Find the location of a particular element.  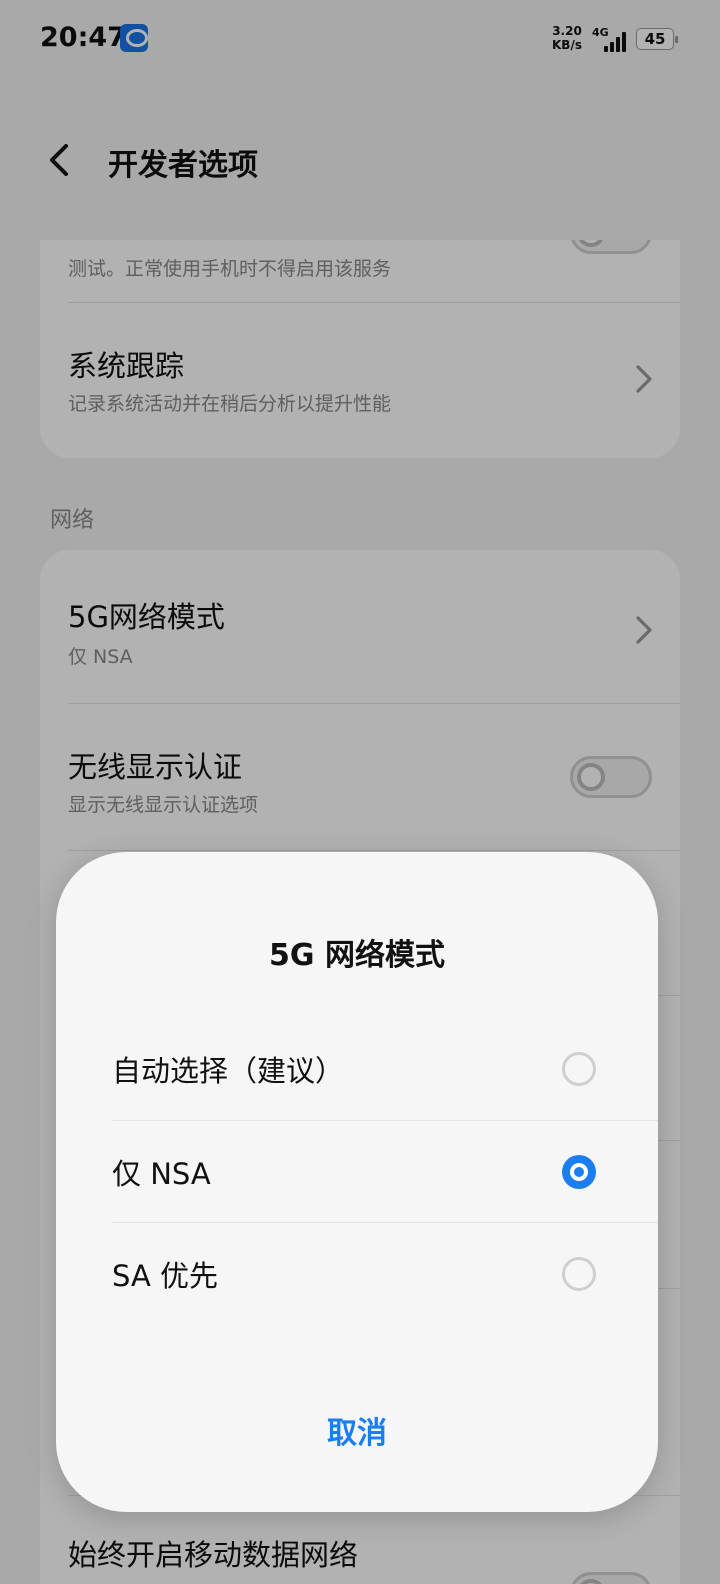

option-label: 自动选择（建议） is located at coordinates (228, 1071).